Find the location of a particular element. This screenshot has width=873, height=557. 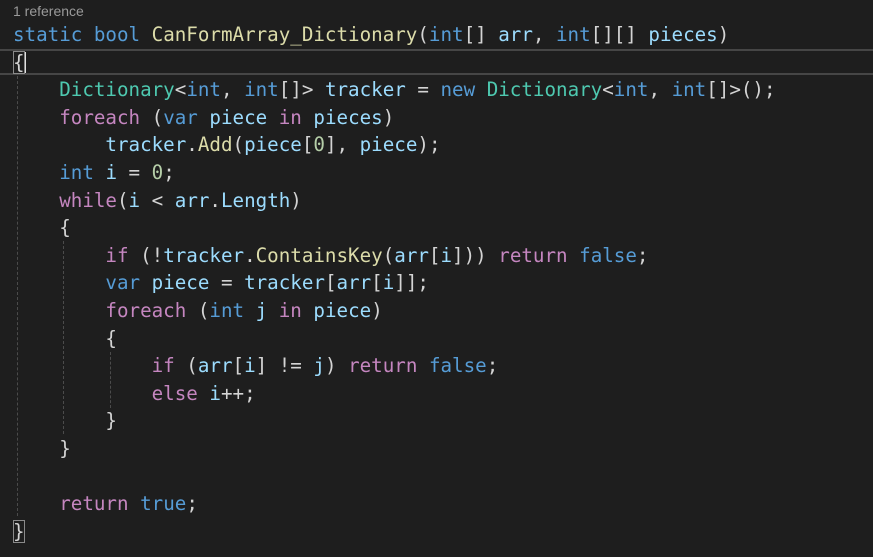

code-token: static is located at coordinates (48, 34).